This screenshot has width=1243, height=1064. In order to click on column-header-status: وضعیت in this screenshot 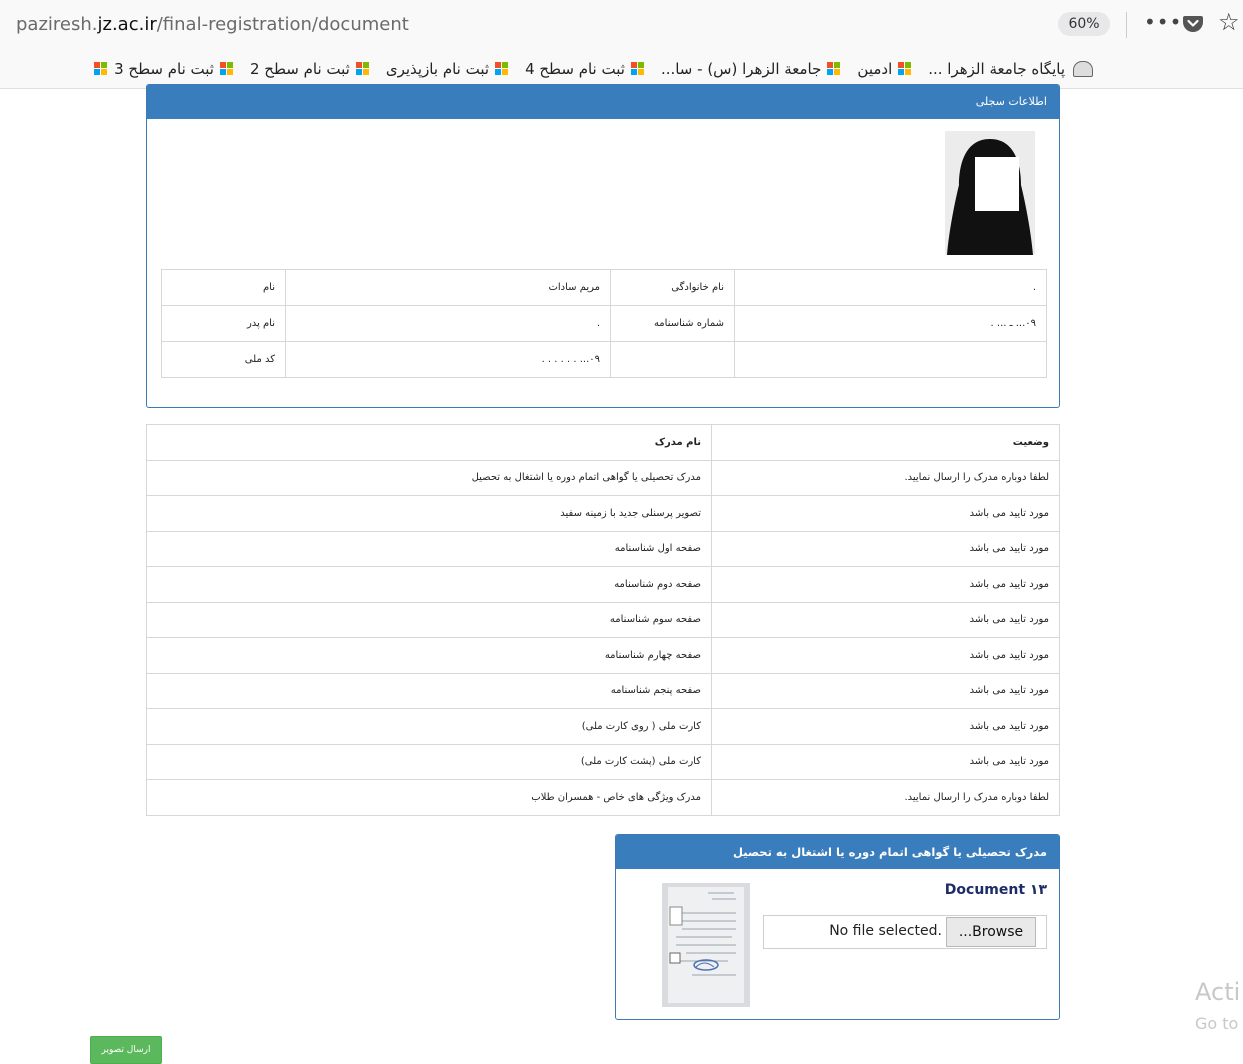, I will do `click(885, 442)`.